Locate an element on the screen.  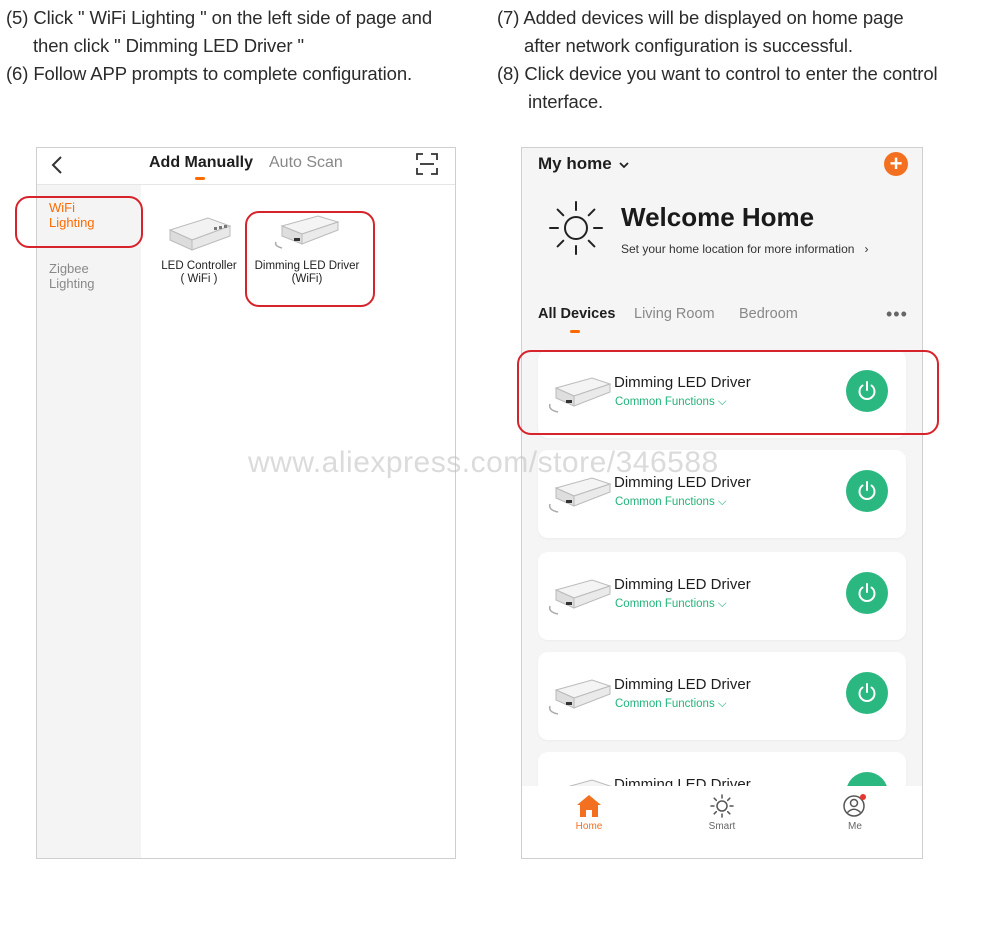
nav-me-label: Me is located at coordinates (855, 826).